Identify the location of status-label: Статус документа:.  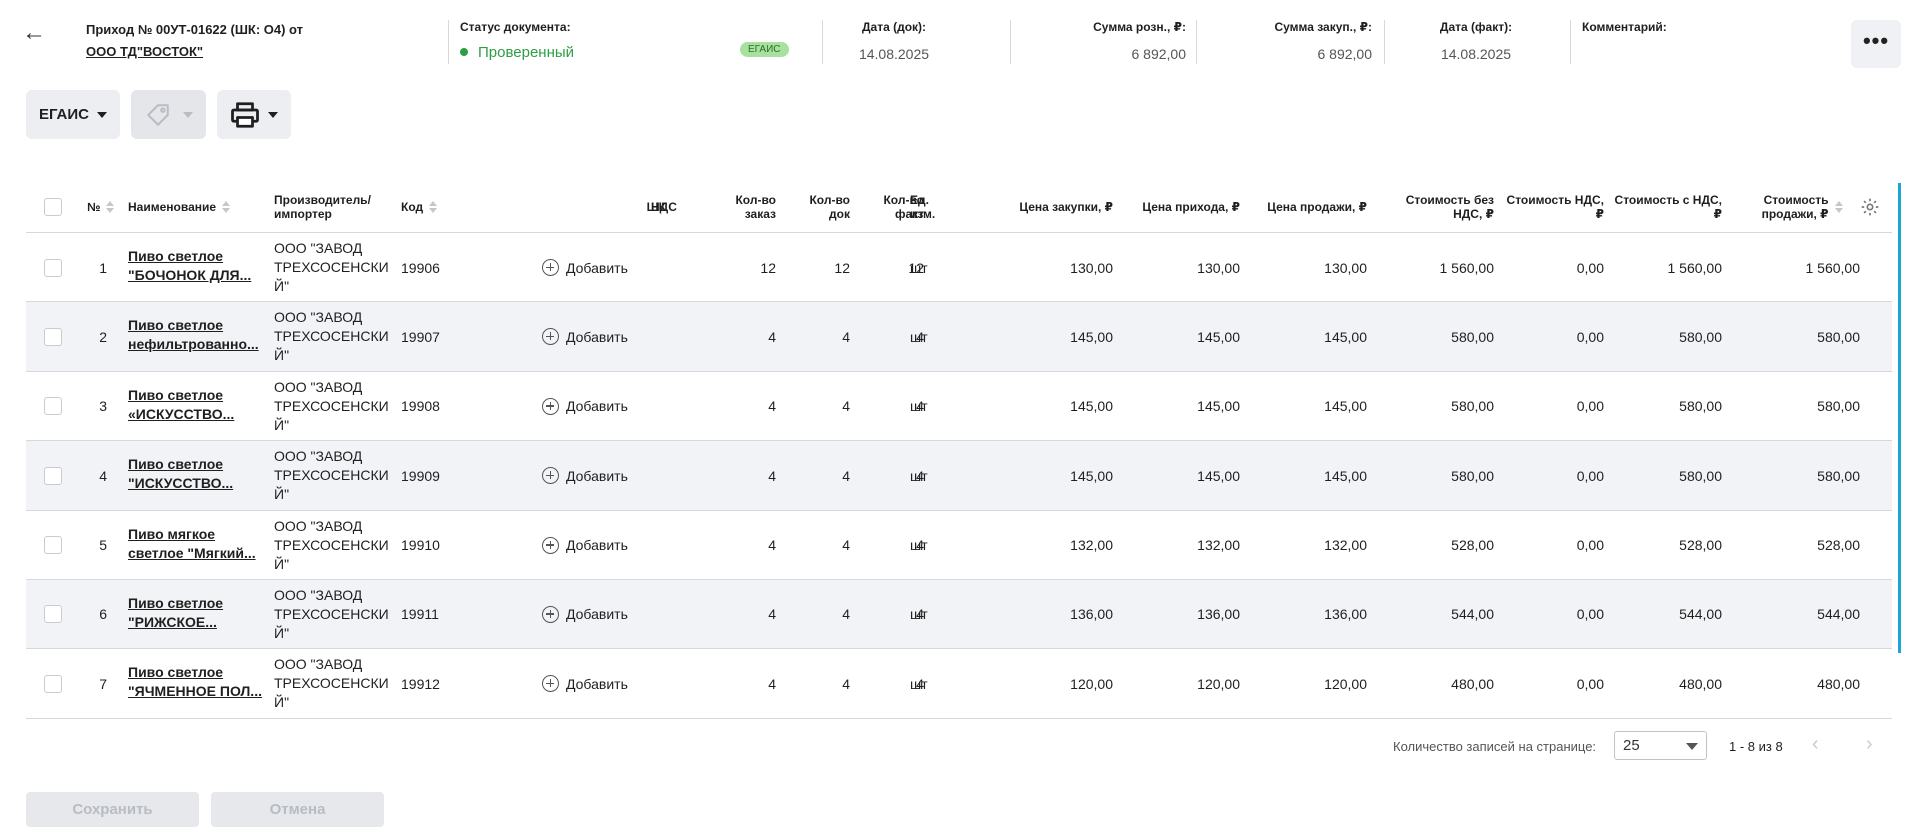
(515, 27).